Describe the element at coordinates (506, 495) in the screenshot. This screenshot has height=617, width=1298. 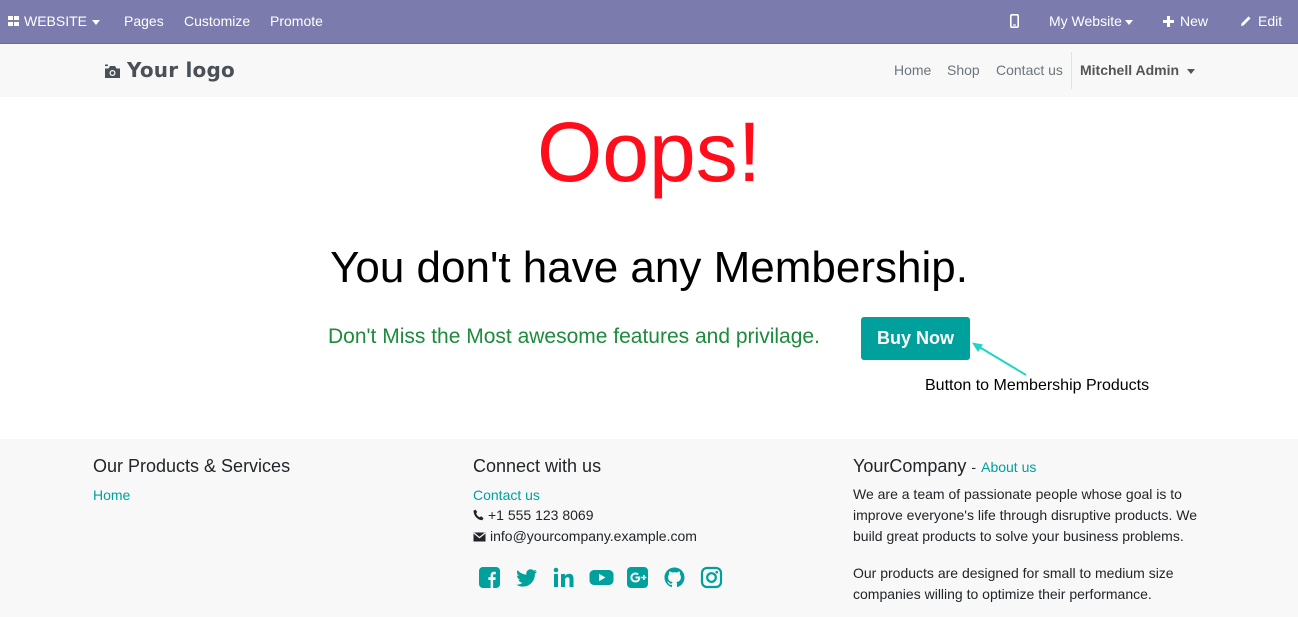
I see `footer-contact-link: Contact us` at that location.